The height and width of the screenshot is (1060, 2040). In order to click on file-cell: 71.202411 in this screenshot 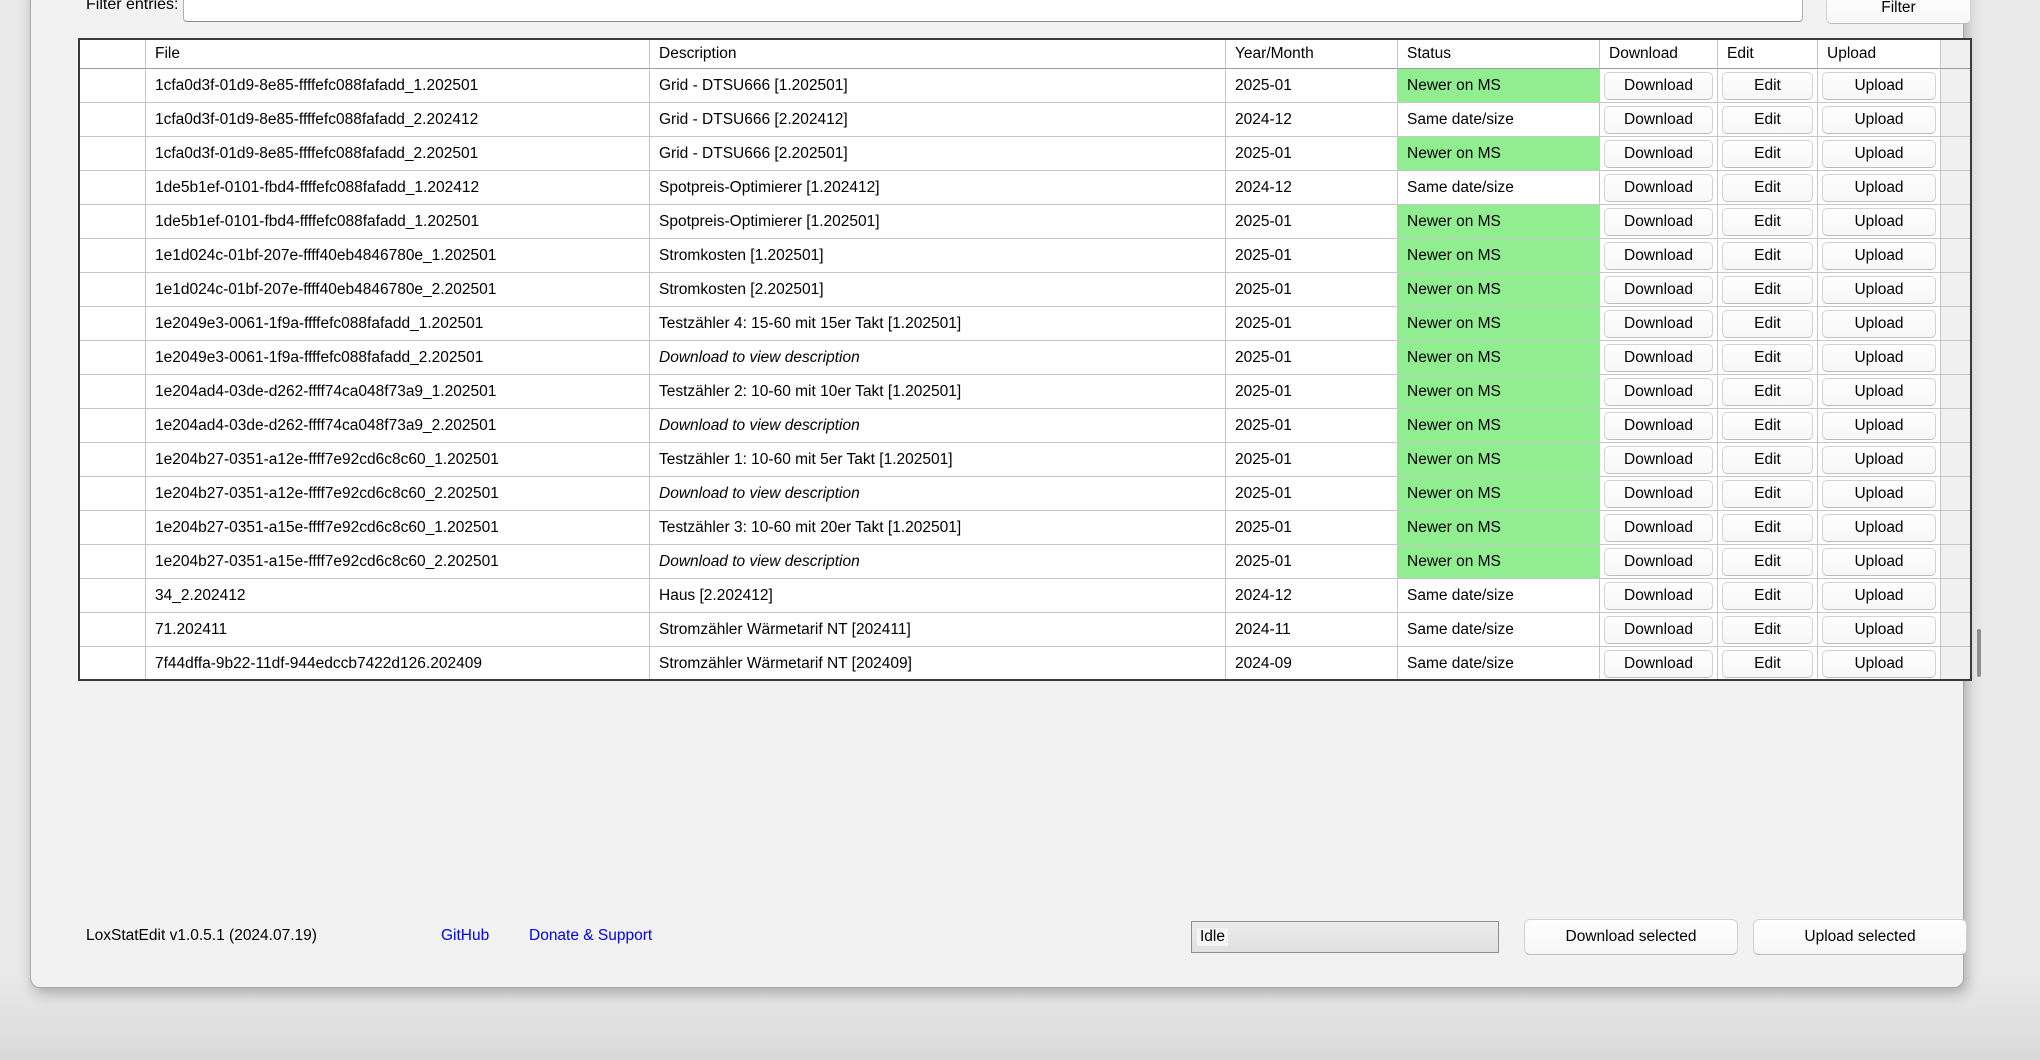, I will do `click(398, 630)`.